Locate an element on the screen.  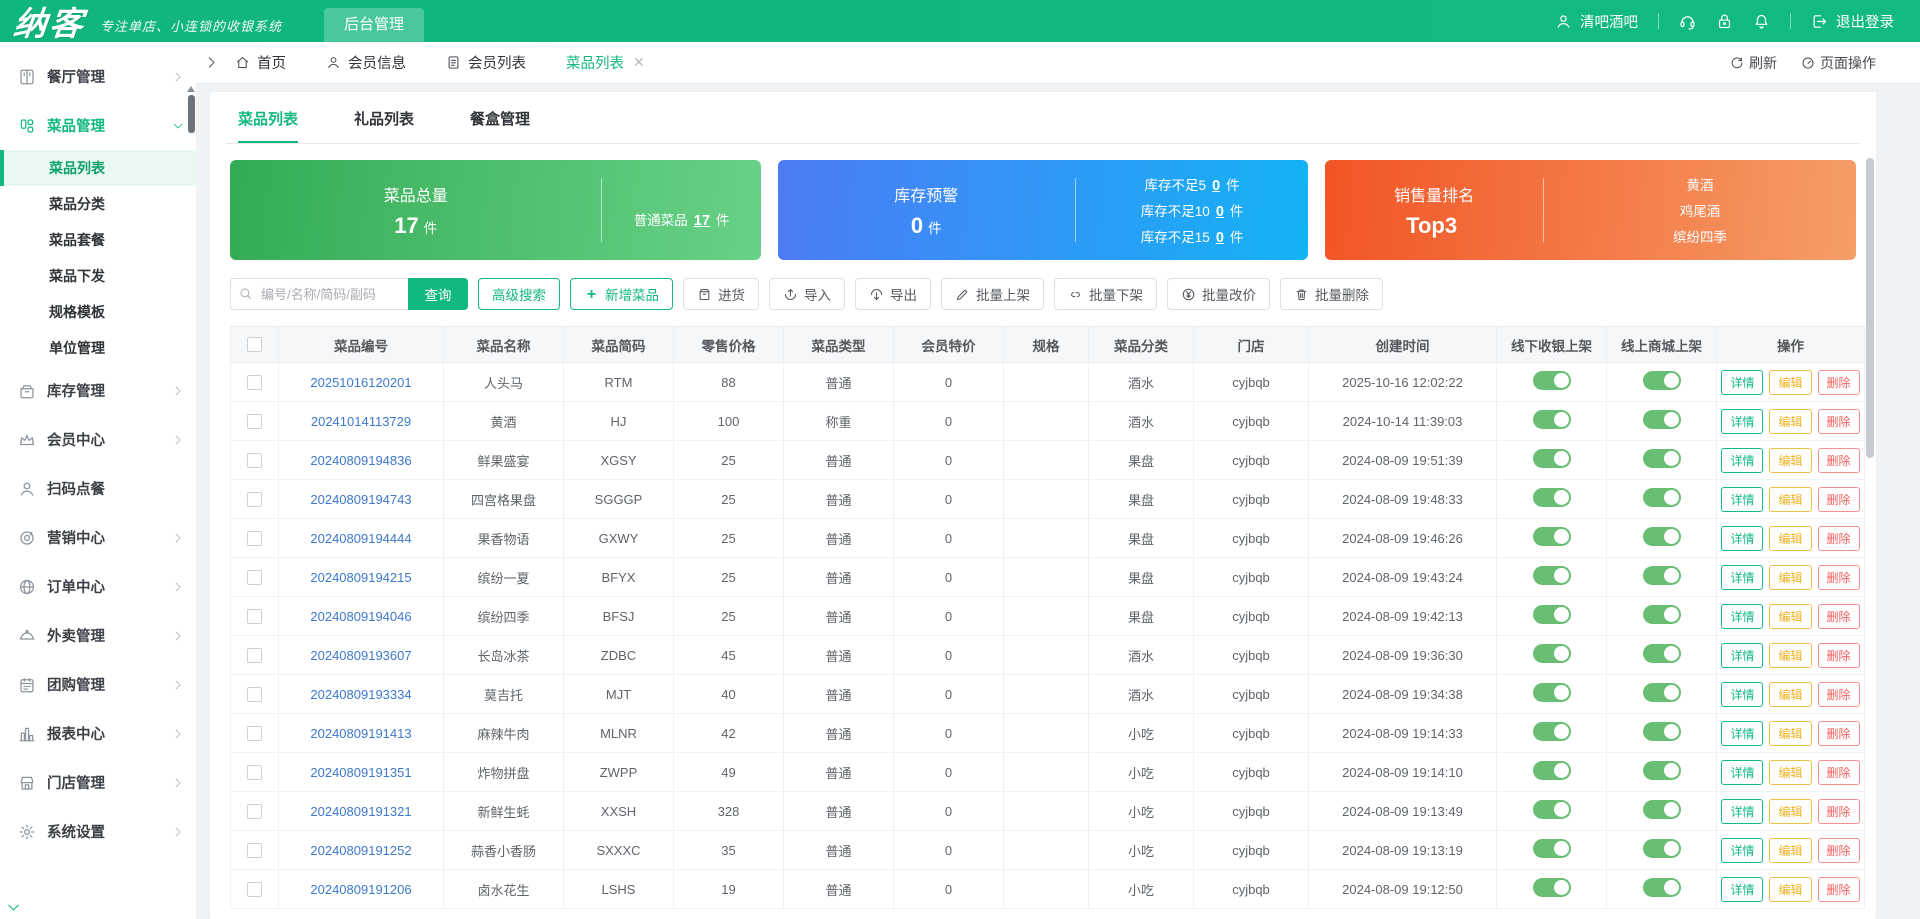
page-tab-member-list: 会员列表 is located at coordinates (486, 62).